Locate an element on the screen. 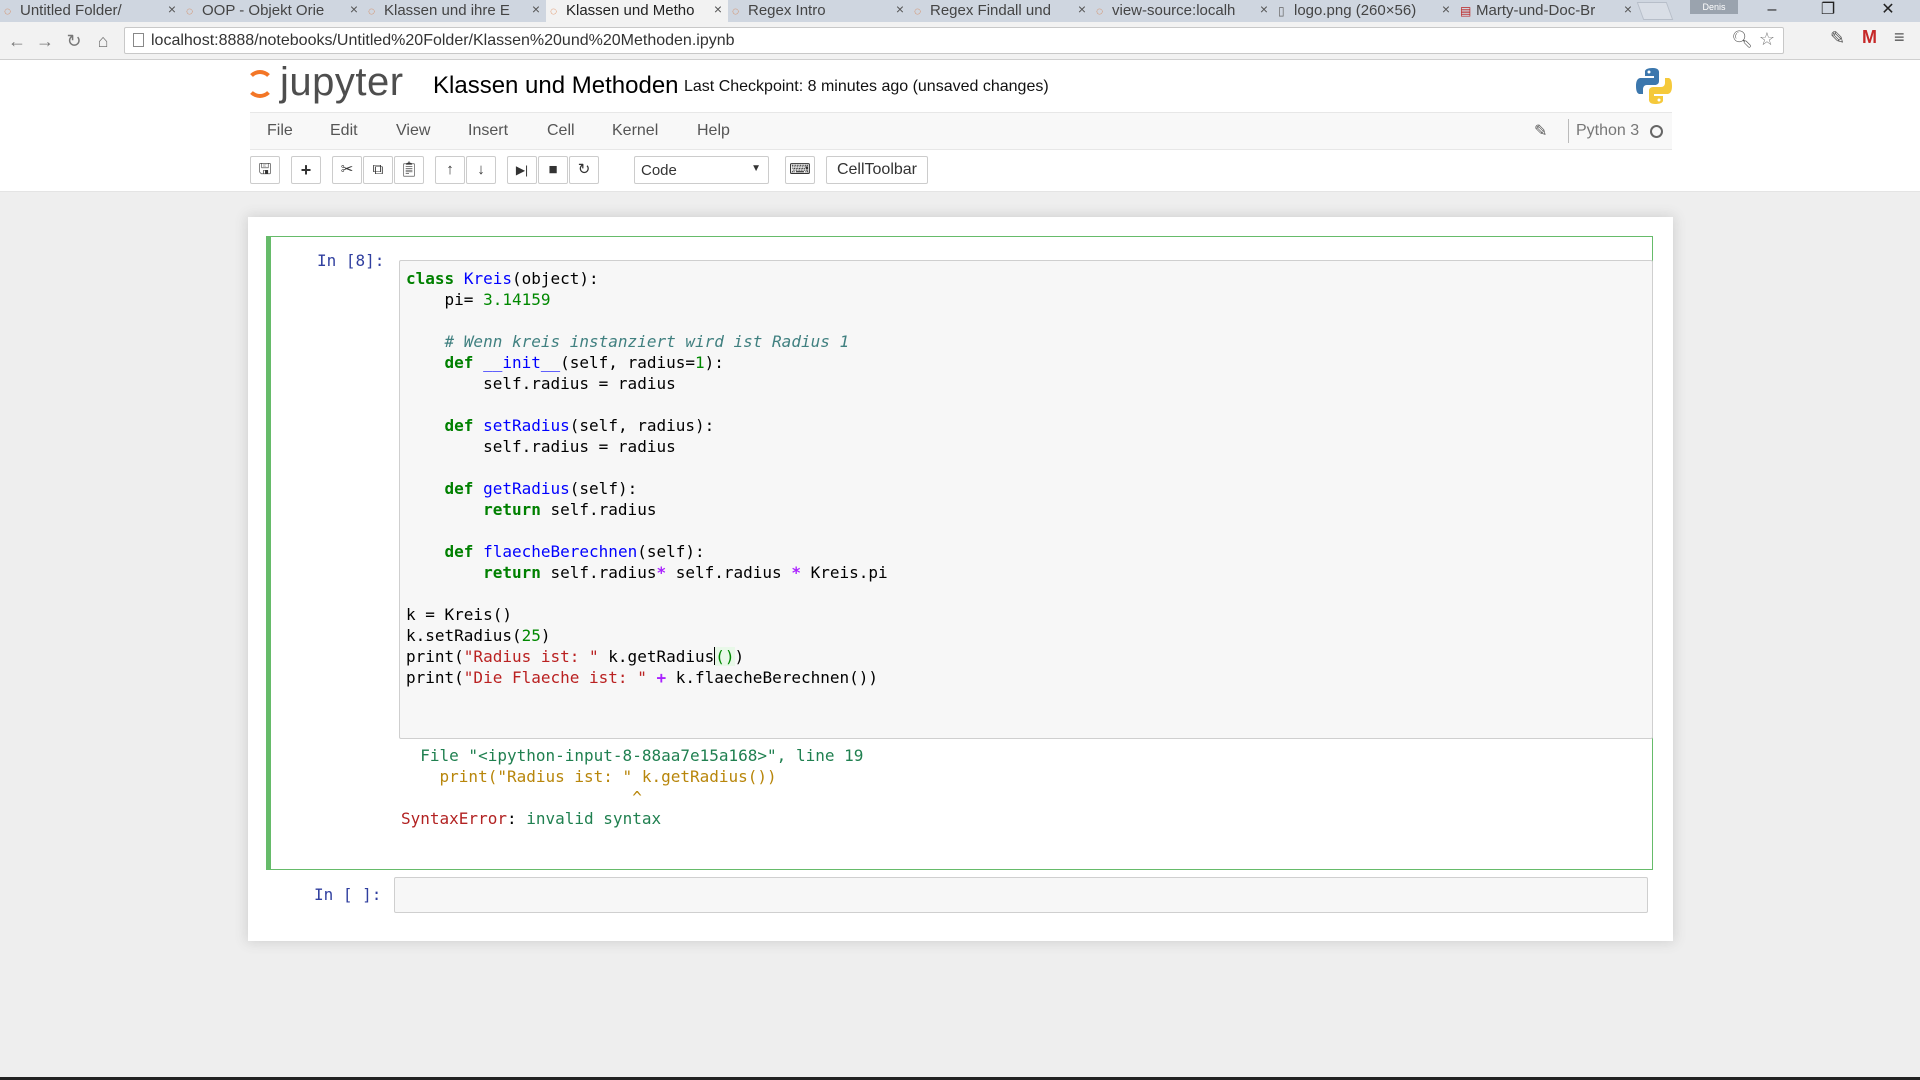 This screenshot has width=1920, height=1080. interrupt-button: ■ is located at coordinates (553, 170).